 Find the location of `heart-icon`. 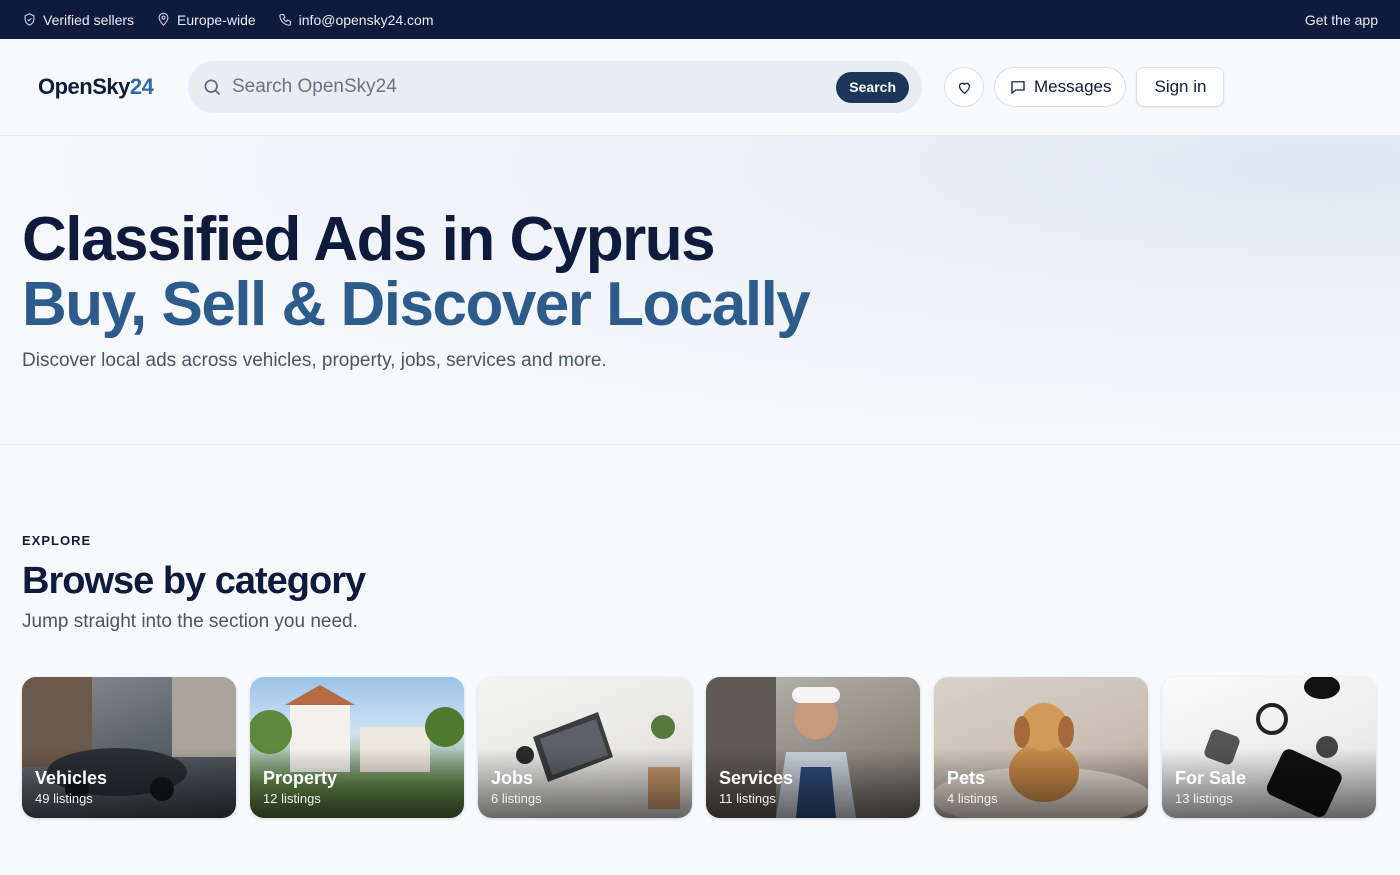

heart-icon is located at coordinates (964, 88).